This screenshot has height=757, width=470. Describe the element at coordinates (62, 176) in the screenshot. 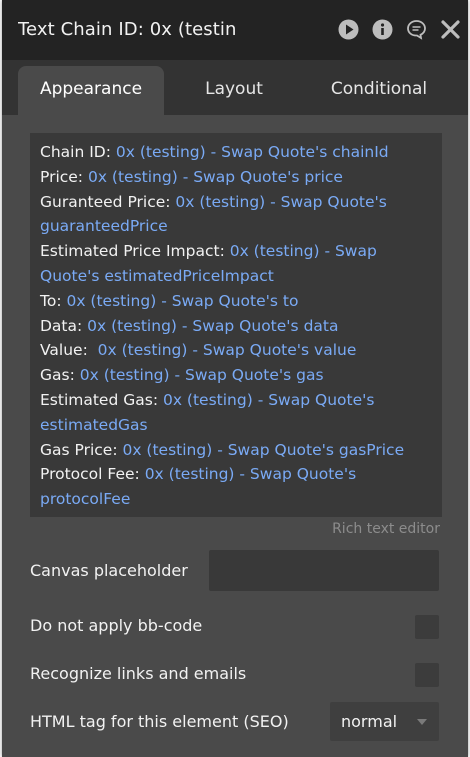

I see `rte-label: Price:` at that location.